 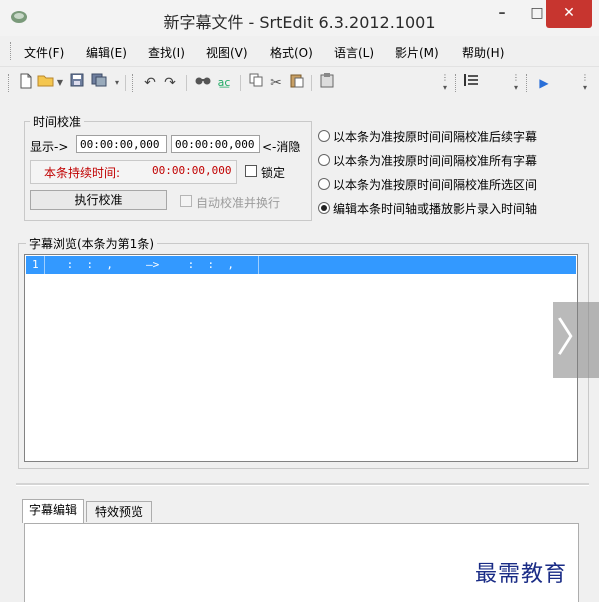 I want to click on menu-grip, so click(x=11, y=51).